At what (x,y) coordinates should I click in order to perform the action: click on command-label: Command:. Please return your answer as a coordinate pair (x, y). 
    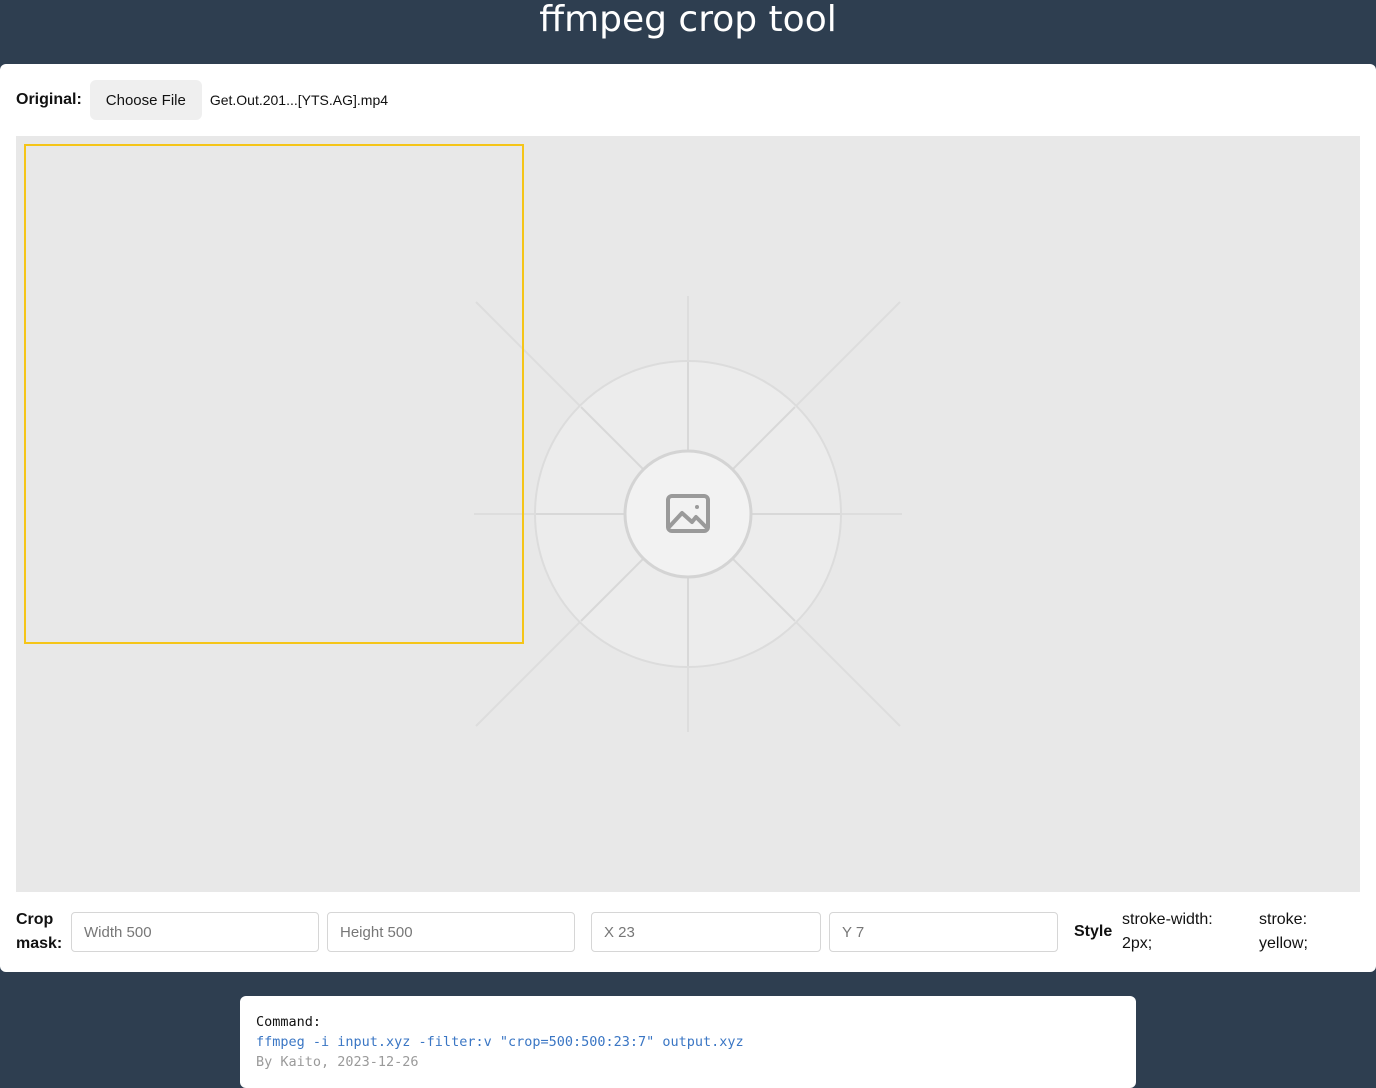
    Looking at the image, I should click on (289, 1022).